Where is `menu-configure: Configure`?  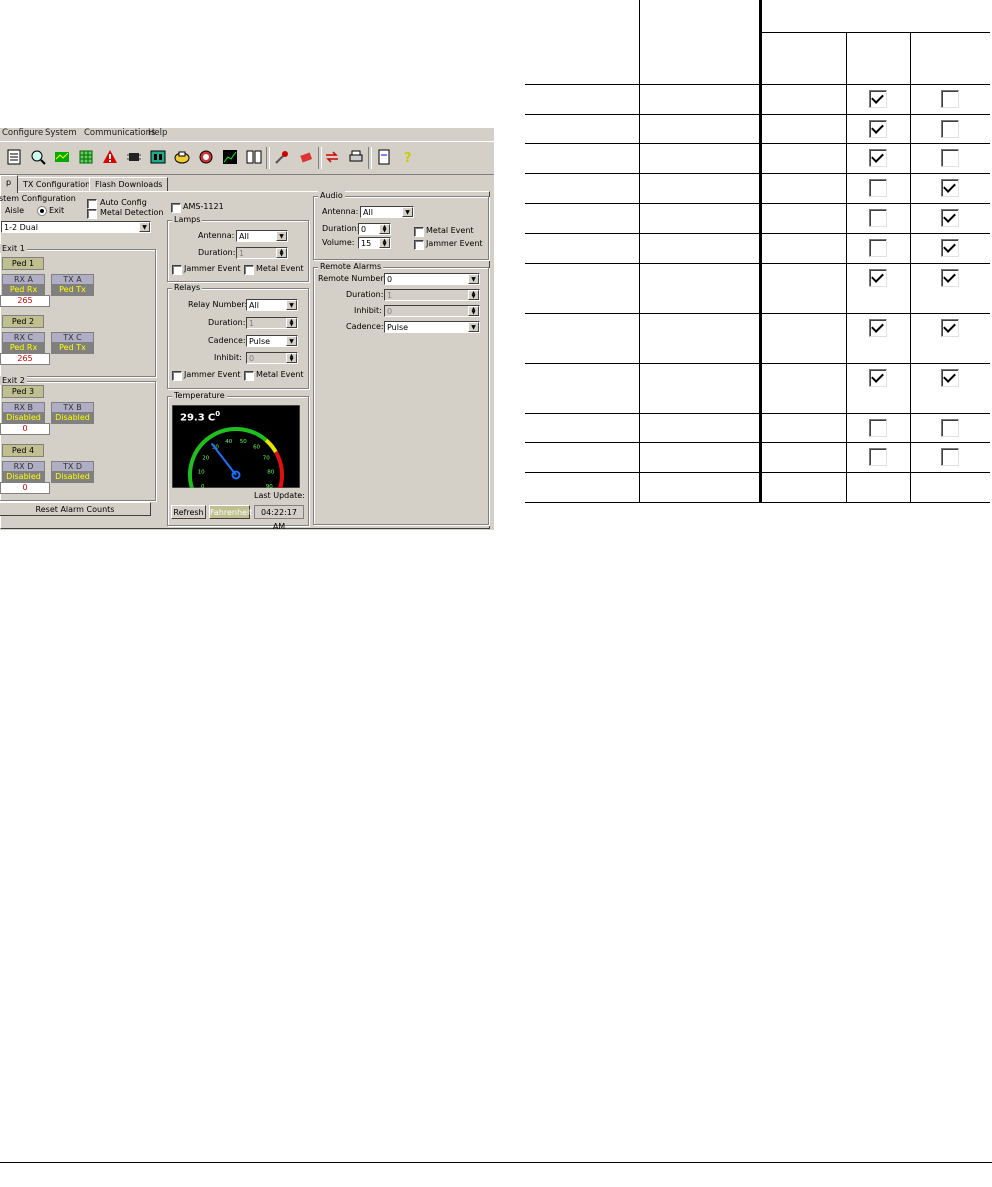 menu-configure: Configure is located at coordinates (22, 133).